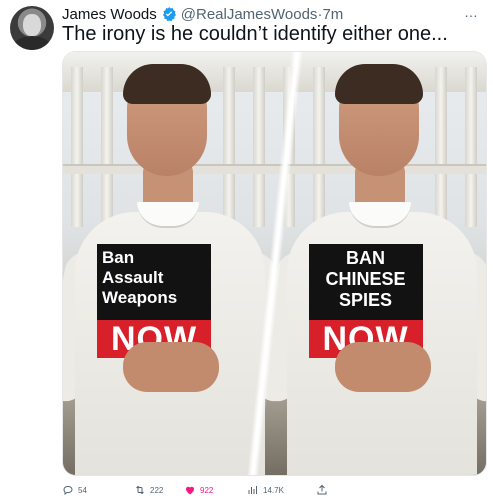  I want to click on author-avatar, so click(32, 28).